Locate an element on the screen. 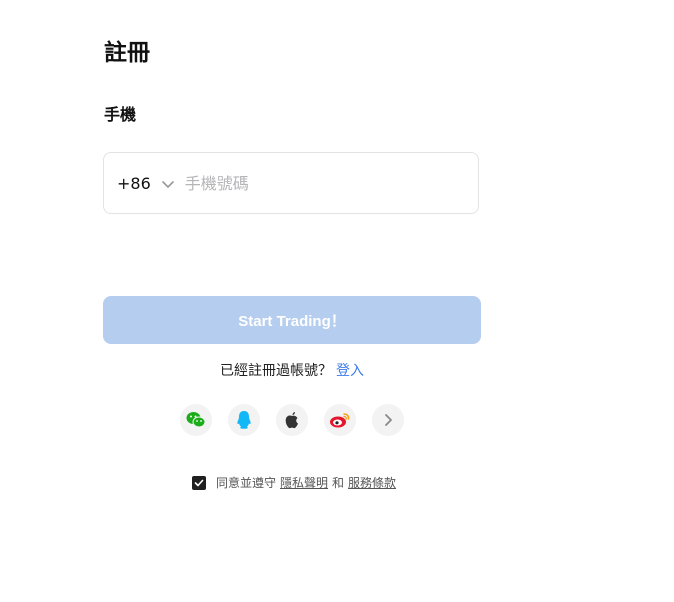 The height and width of the screenshot is (602, 674). agreement-prefix: 同意並遵守 is located at coordinates (246, 483).